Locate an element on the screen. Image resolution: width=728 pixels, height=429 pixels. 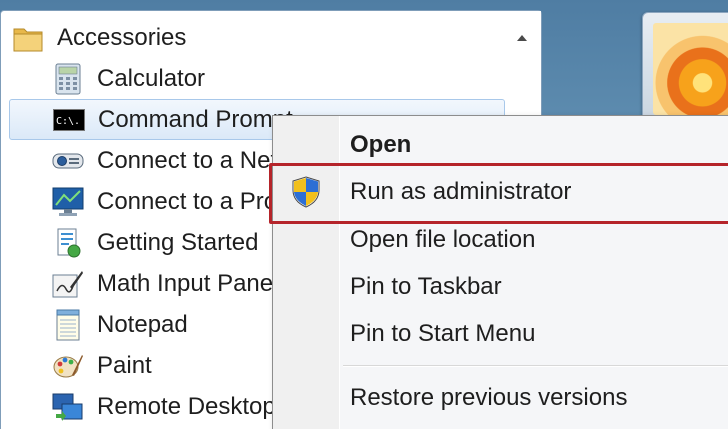
menu-item-label: Open file location is located at coordinates (443, 239).